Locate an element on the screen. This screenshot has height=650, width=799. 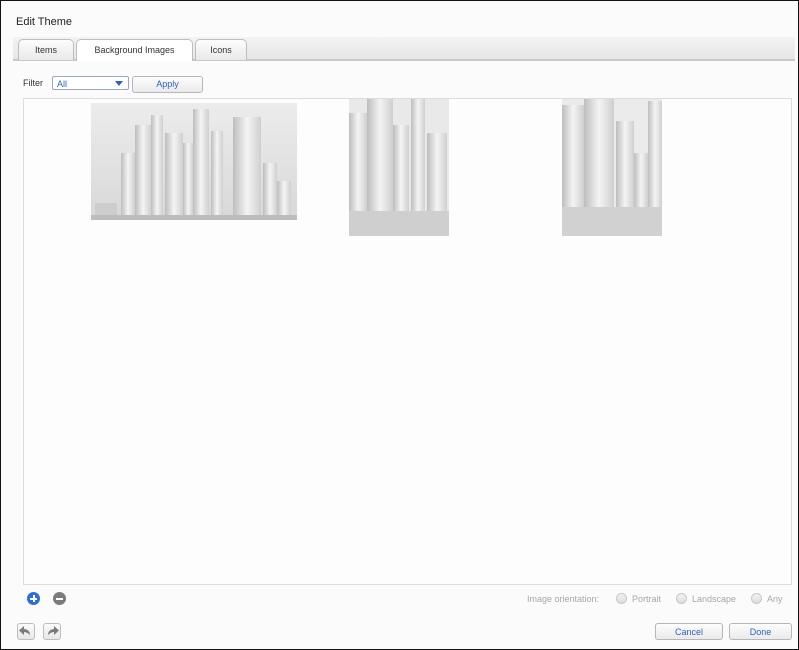
apply-button: Apply is located at coordinates (167, 84).